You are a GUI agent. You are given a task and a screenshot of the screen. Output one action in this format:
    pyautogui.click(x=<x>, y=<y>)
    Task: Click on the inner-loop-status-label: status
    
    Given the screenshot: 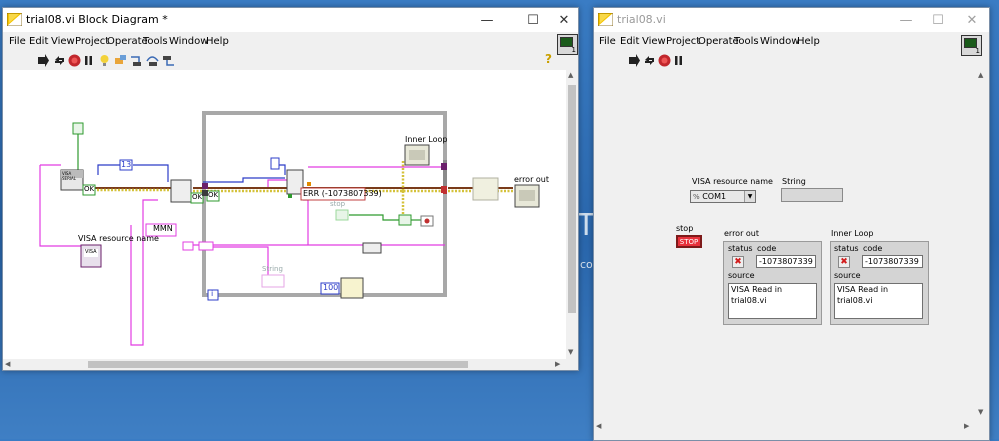 What is the action you would take?
    pyautogui.click(x=846, y=248)
    